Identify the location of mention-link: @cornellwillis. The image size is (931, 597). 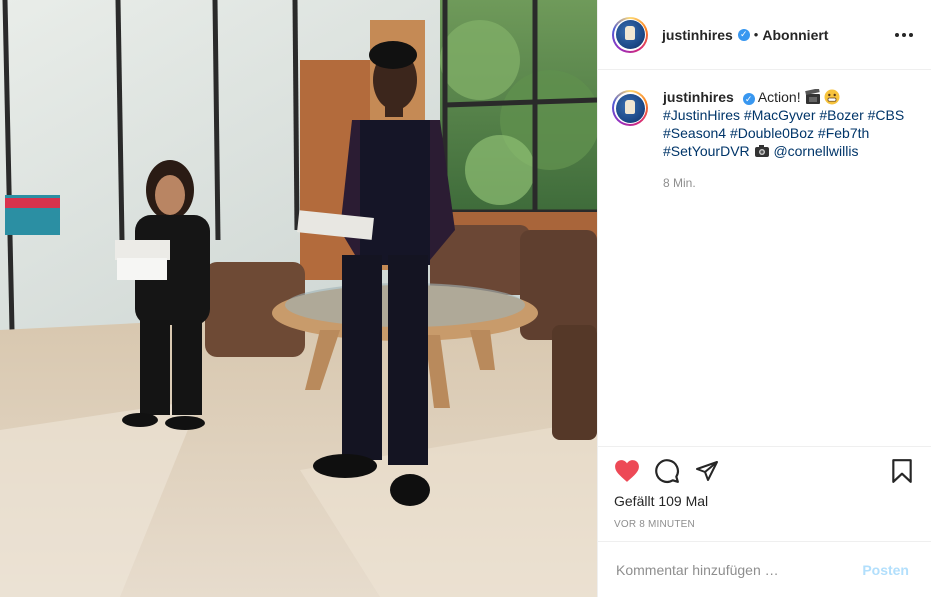
(815, 151).